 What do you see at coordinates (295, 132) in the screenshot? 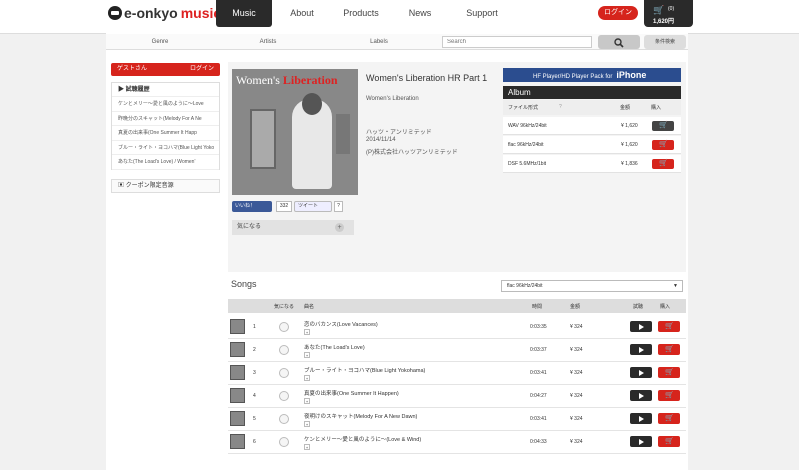
I see `album-cover: Women's Liberation` at bounding box center [295, 132].